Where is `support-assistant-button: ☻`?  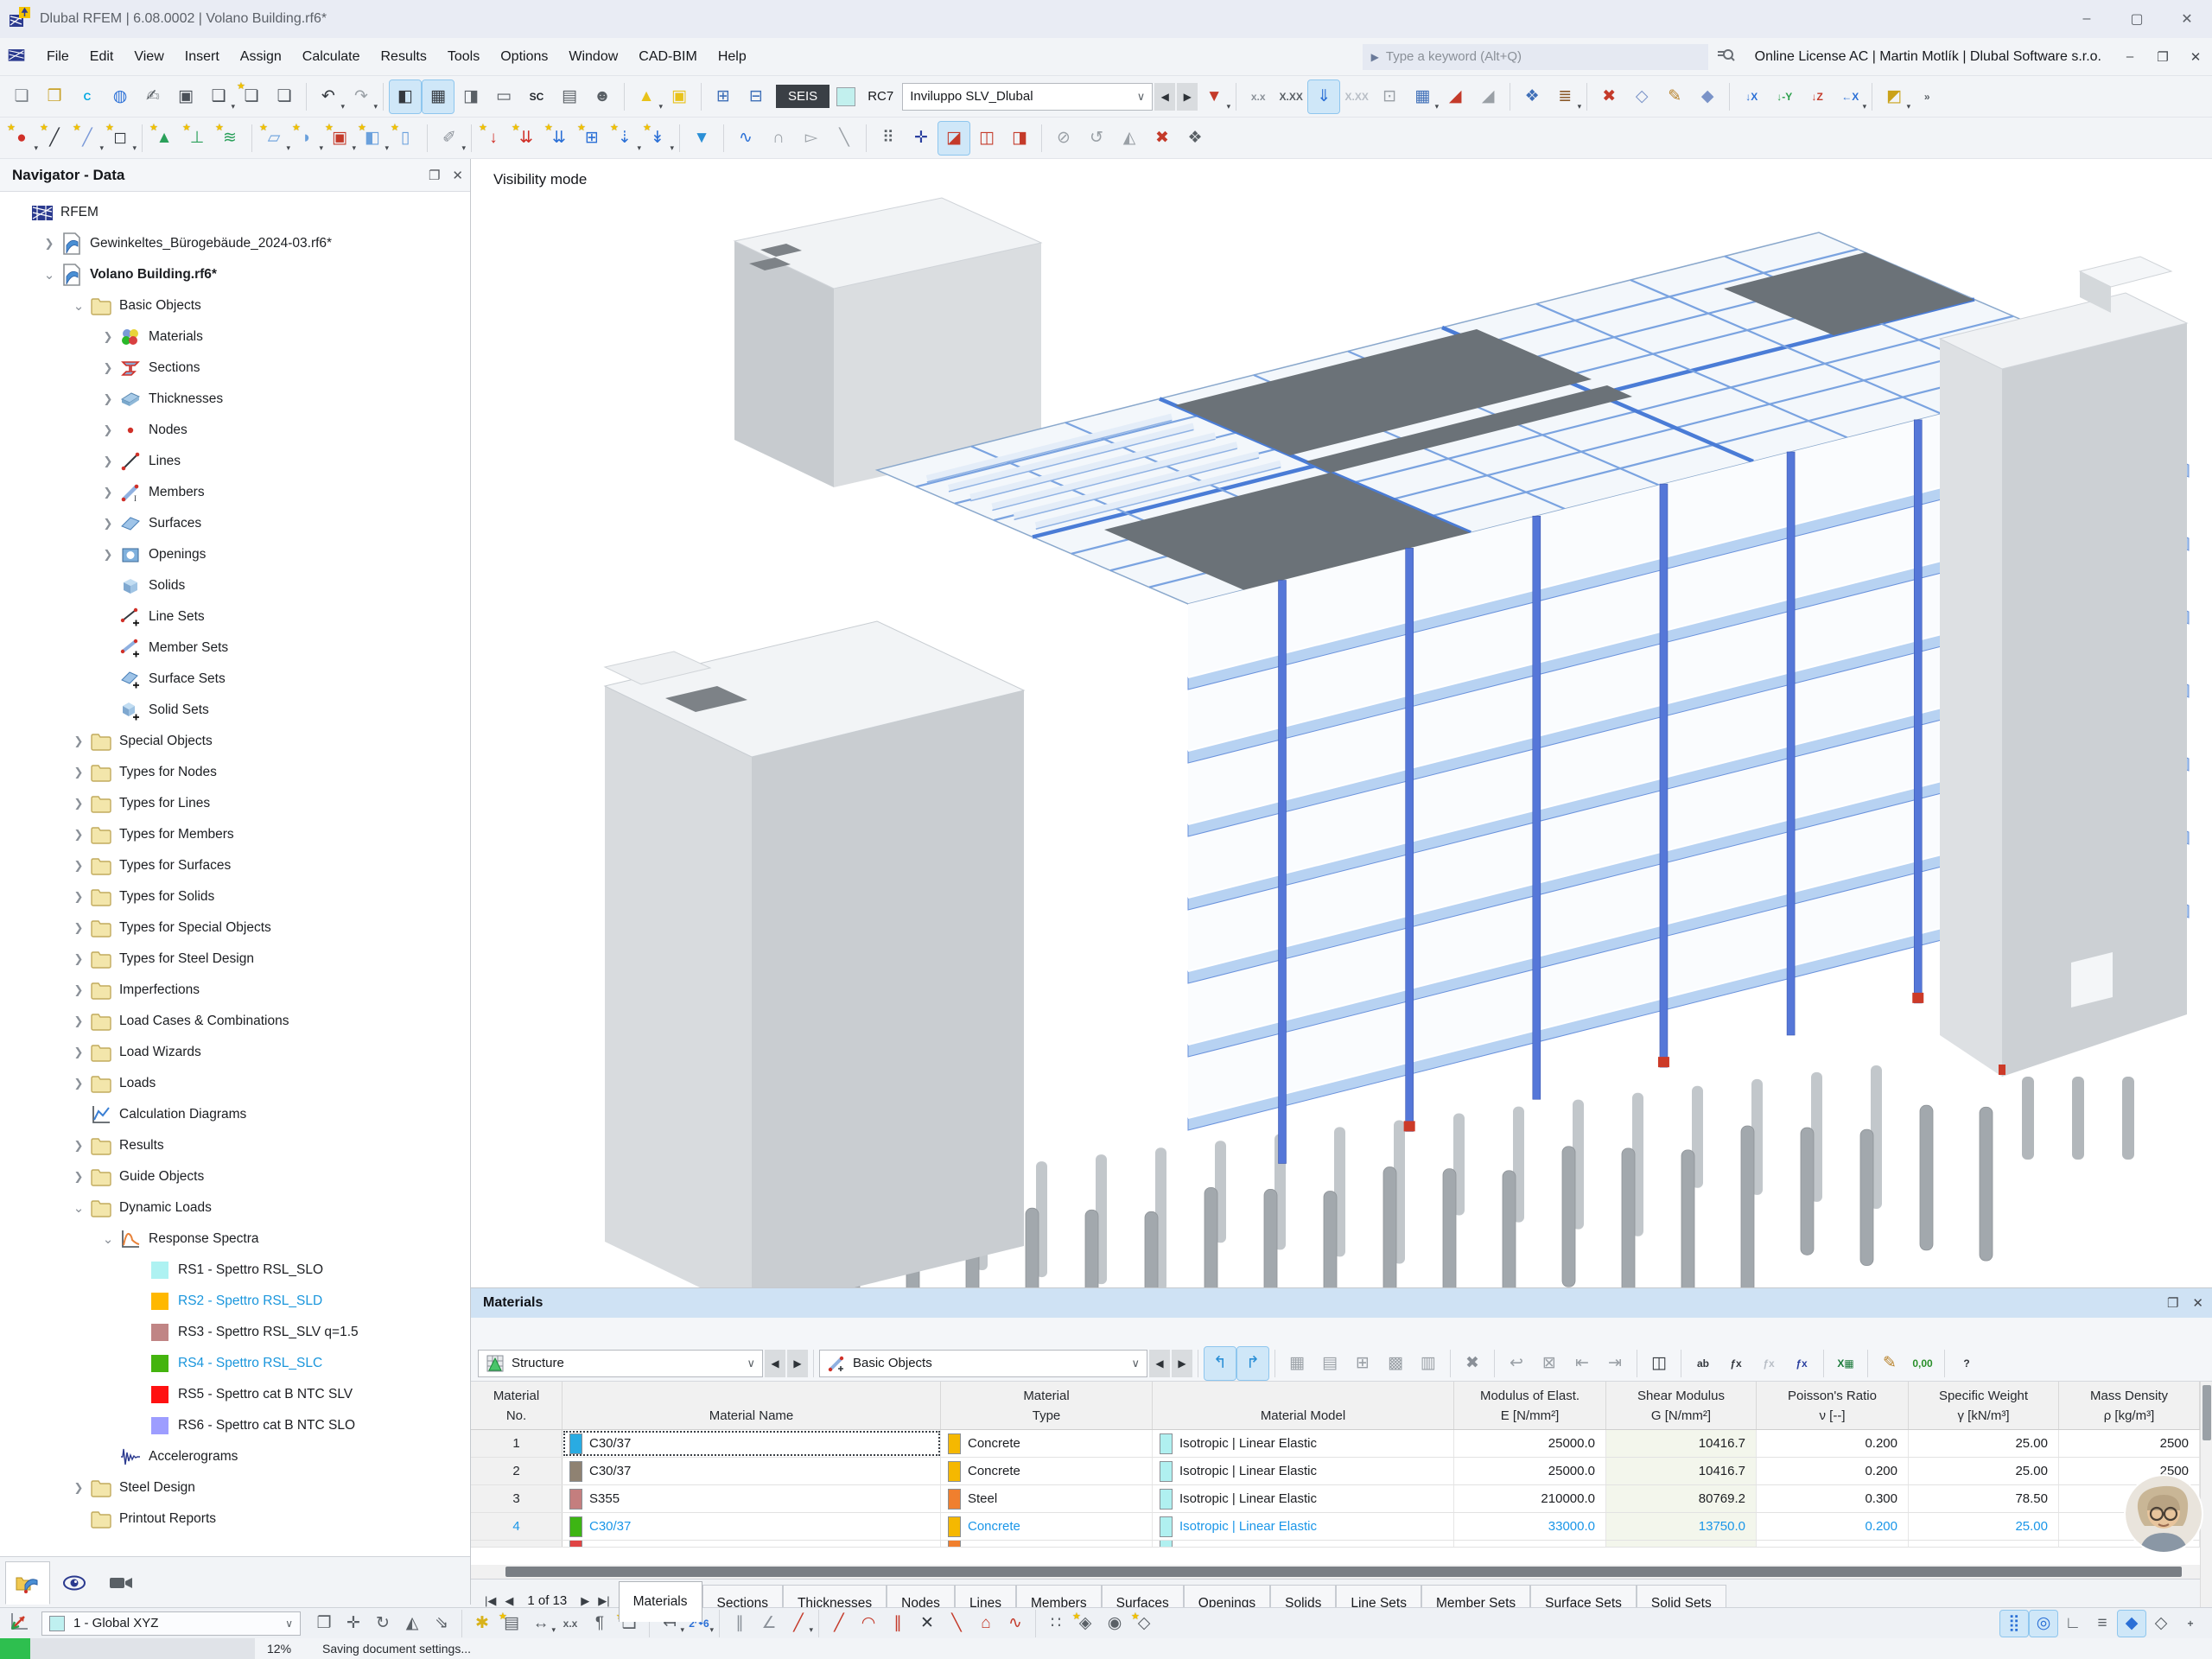
support-assistant-button: ☻ is located at coordinates (602, 96).